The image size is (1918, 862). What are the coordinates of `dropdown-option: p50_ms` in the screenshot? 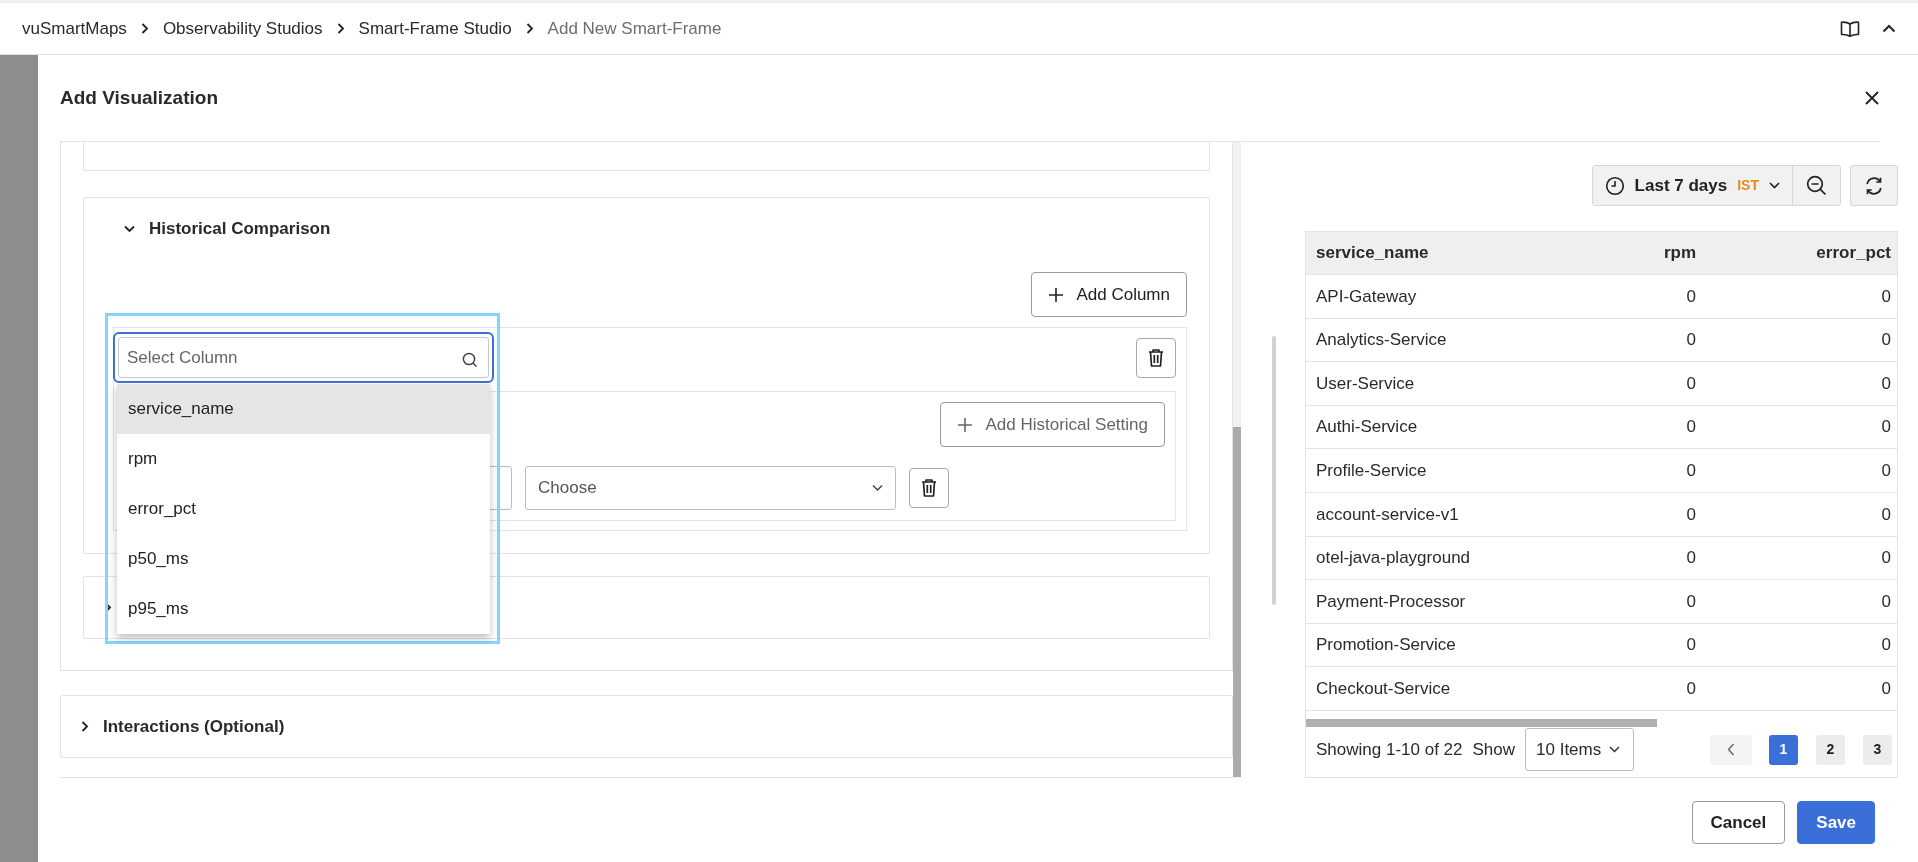 It's located at (303, 559).